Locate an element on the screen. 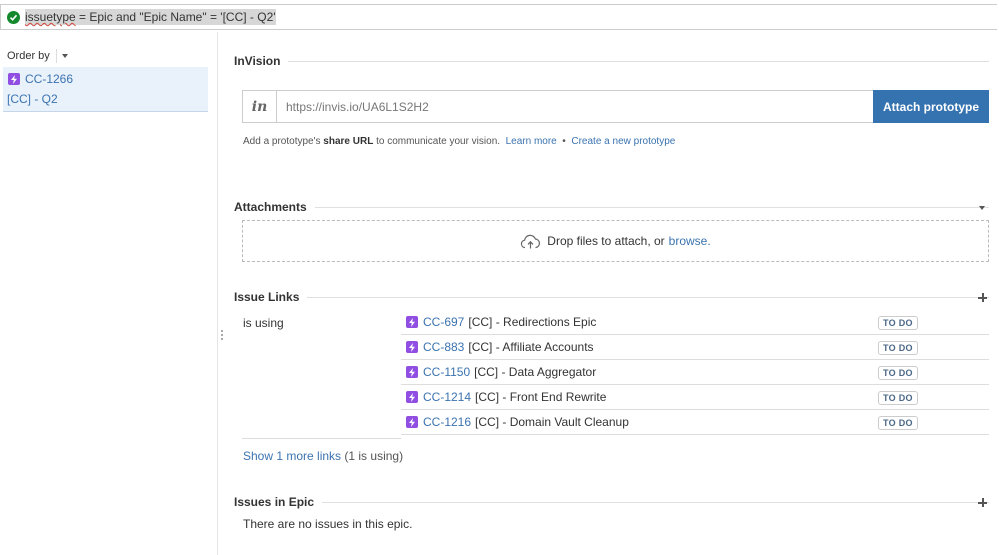 This screenshot has height=555, width=999. jql-query-rest: = Epic and "Epic Name" = '[CC] - Q2' is located at coordinates (175, 17).